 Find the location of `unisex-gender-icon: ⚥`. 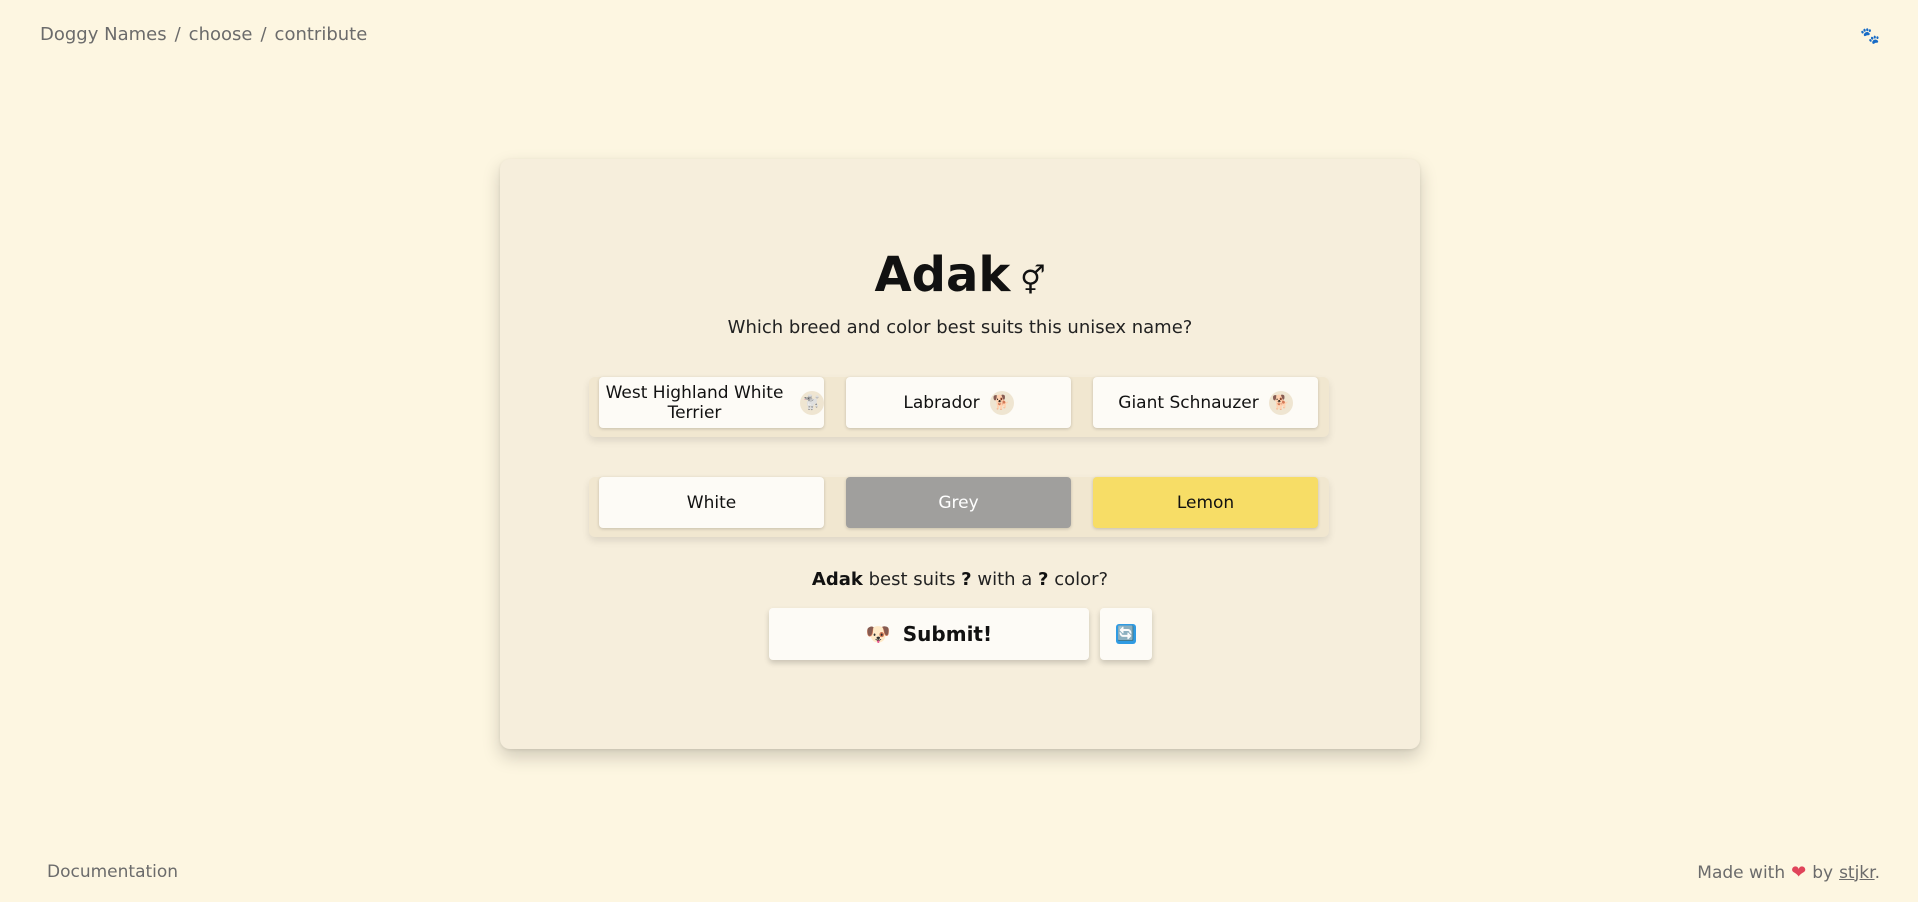

unisex-gender-icon: ⚥ is located at coordinates (1033, 280).